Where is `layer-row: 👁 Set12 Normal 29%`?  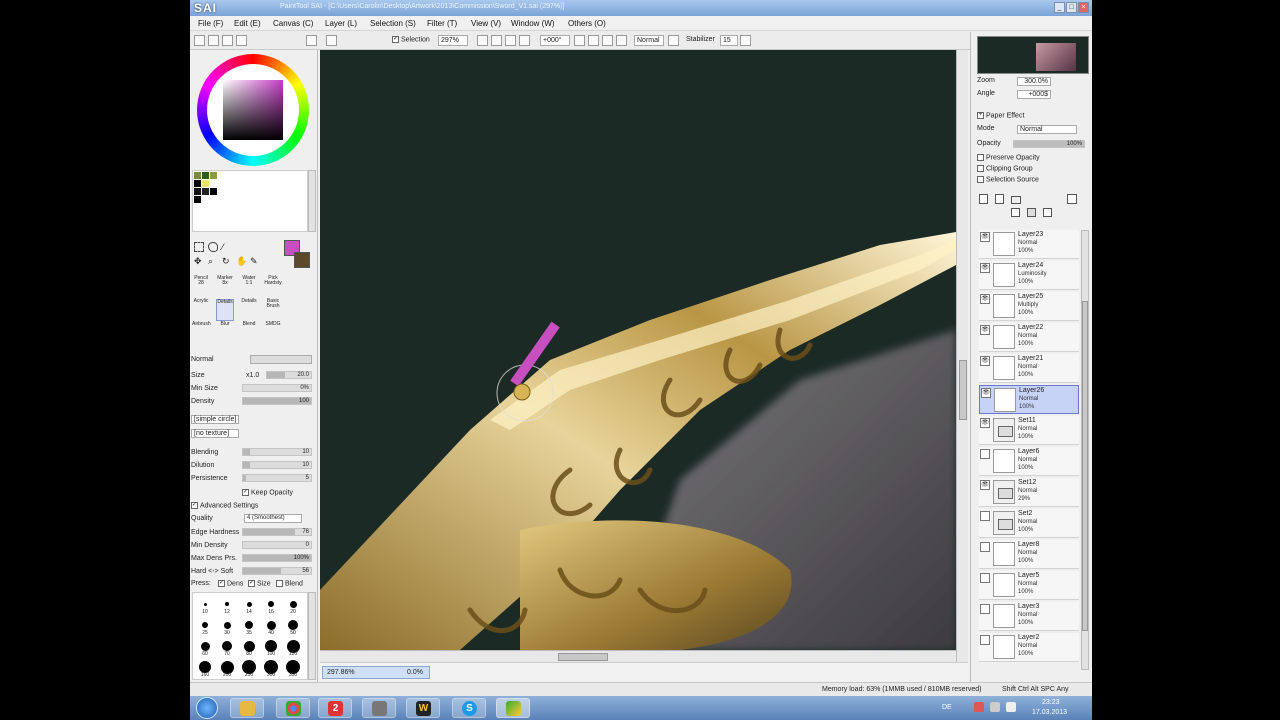
layer-row: 👁 Set12 Normal 29% is located at coordinates (1029, 492).